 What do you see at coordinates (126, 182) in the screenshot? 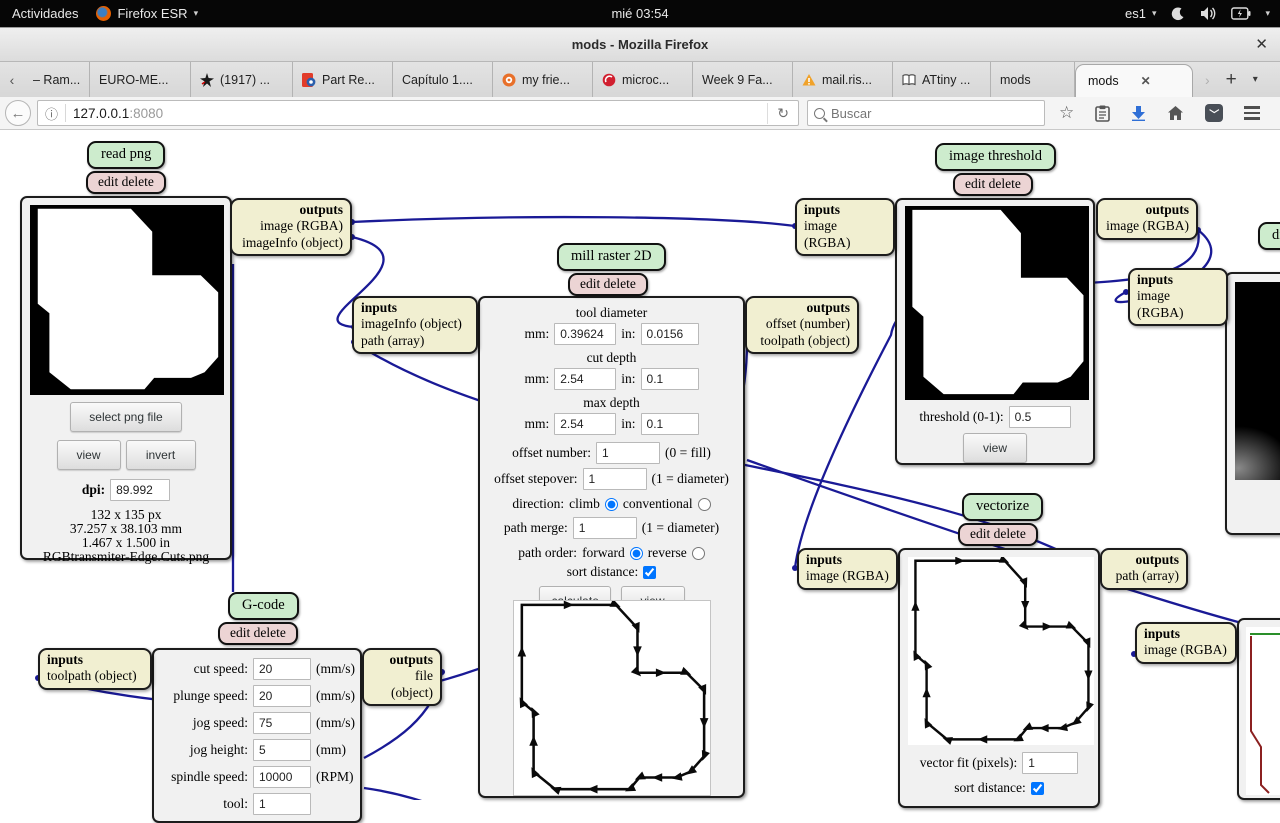
I see `read-png-edit-delete: edit delete` at bounding box center [126, 182].